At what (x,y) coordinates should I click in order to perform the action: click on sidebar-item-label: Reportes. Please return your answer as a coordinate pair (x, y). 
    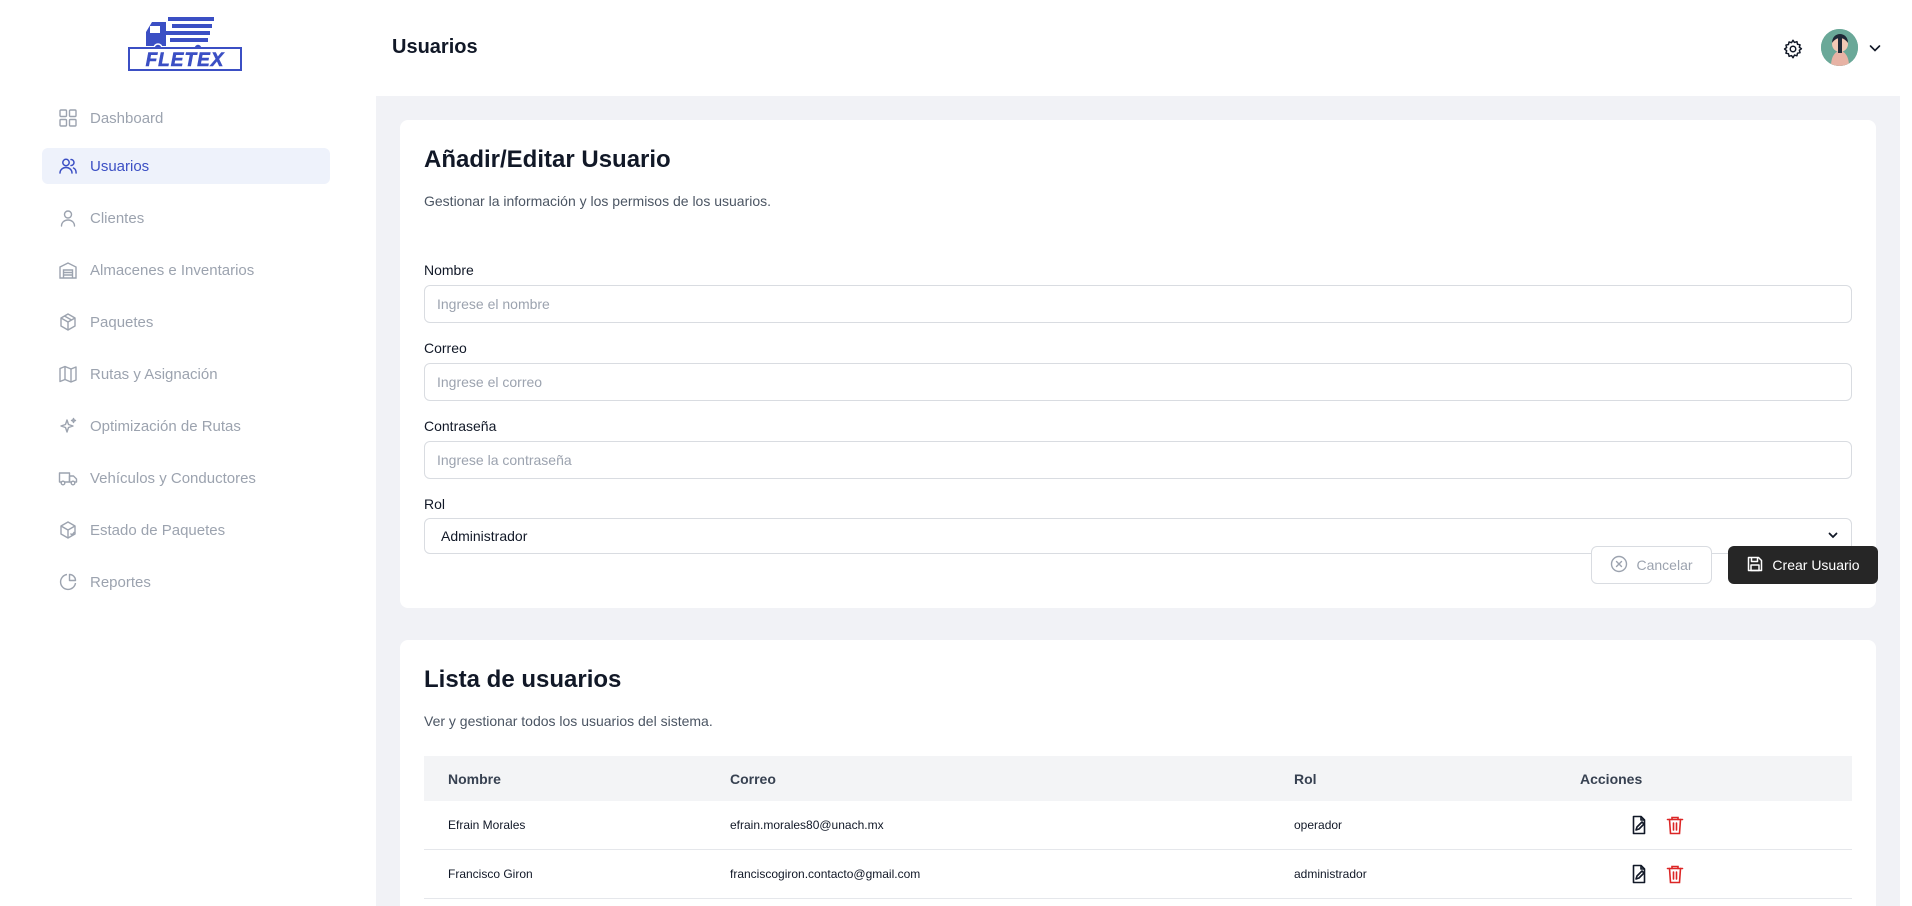
    Looking at the image, I should click on (120, 582).